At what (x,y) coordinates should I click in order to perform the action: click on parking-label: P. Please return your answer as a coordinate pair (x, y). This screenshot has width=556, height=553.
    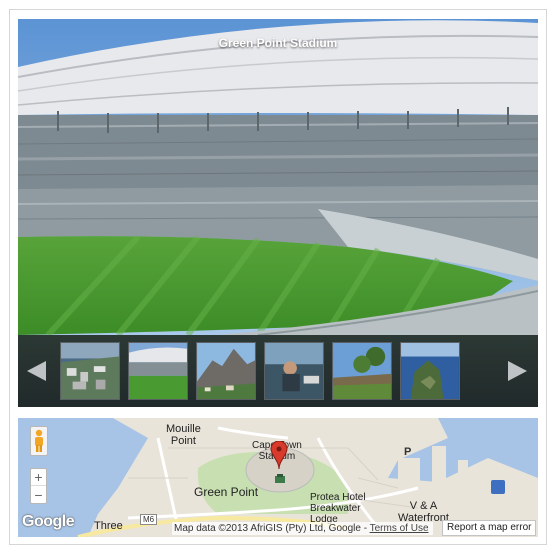
    Looking at the image, I should click on (408, 452).